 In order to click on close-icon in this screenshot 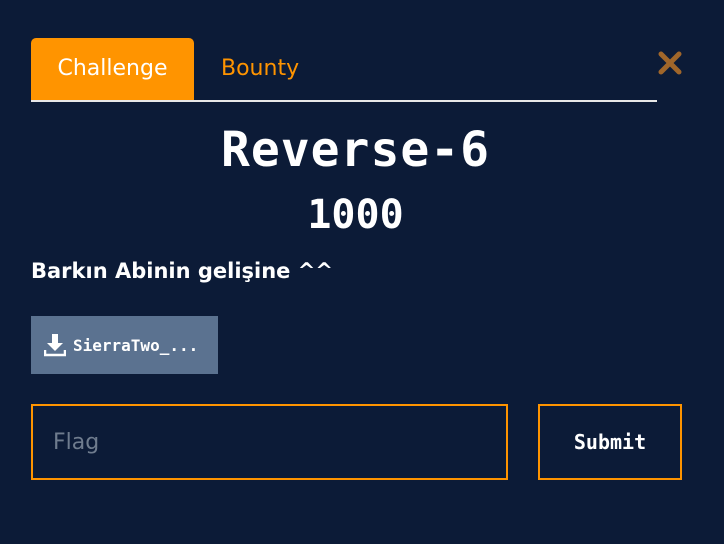, I will do `click(670, 63)`.